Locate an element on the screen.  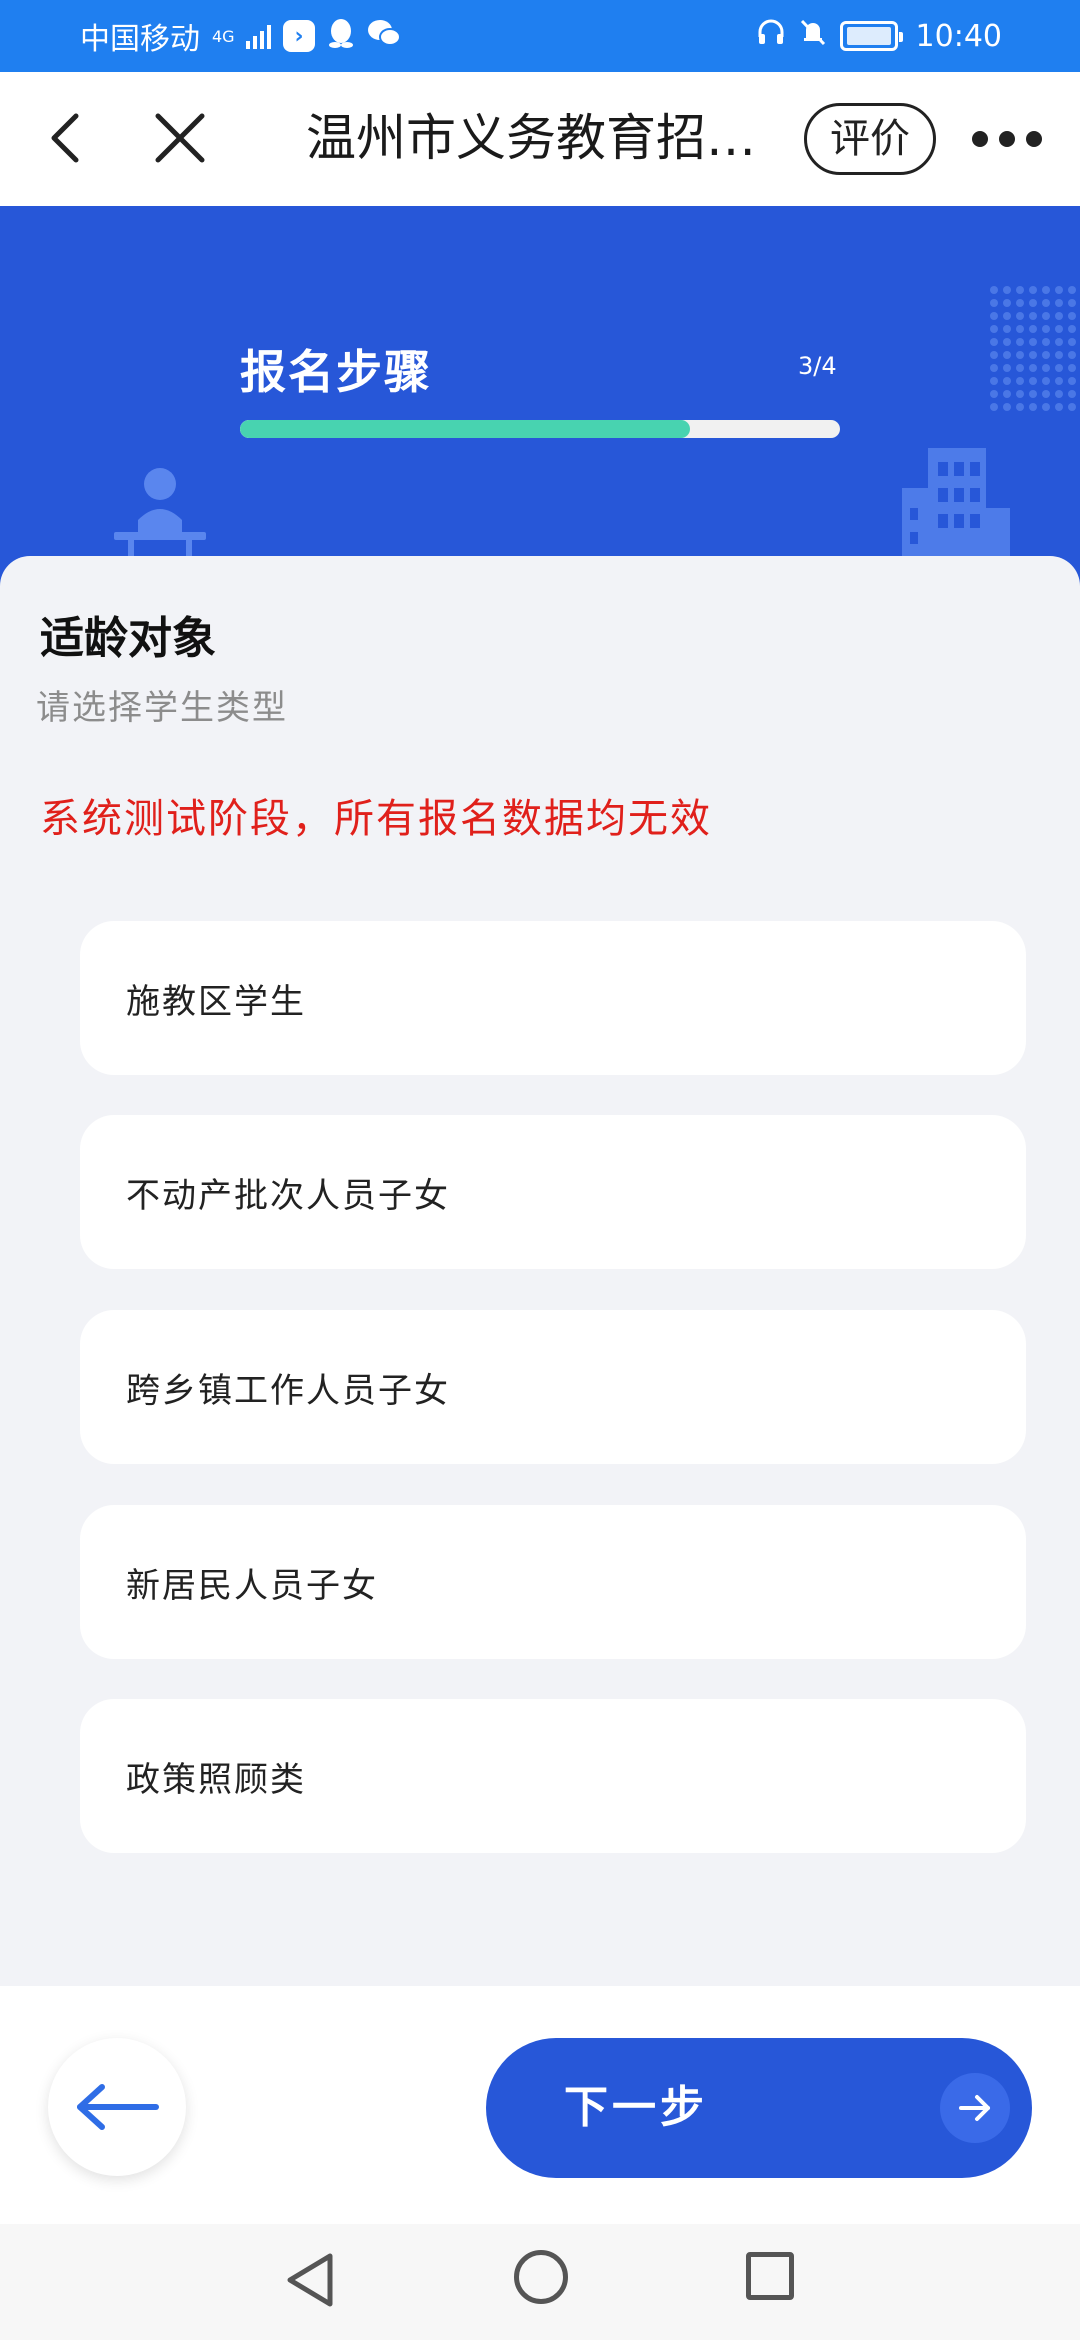
square-recent-icon is located at coordinates (770, 2276).